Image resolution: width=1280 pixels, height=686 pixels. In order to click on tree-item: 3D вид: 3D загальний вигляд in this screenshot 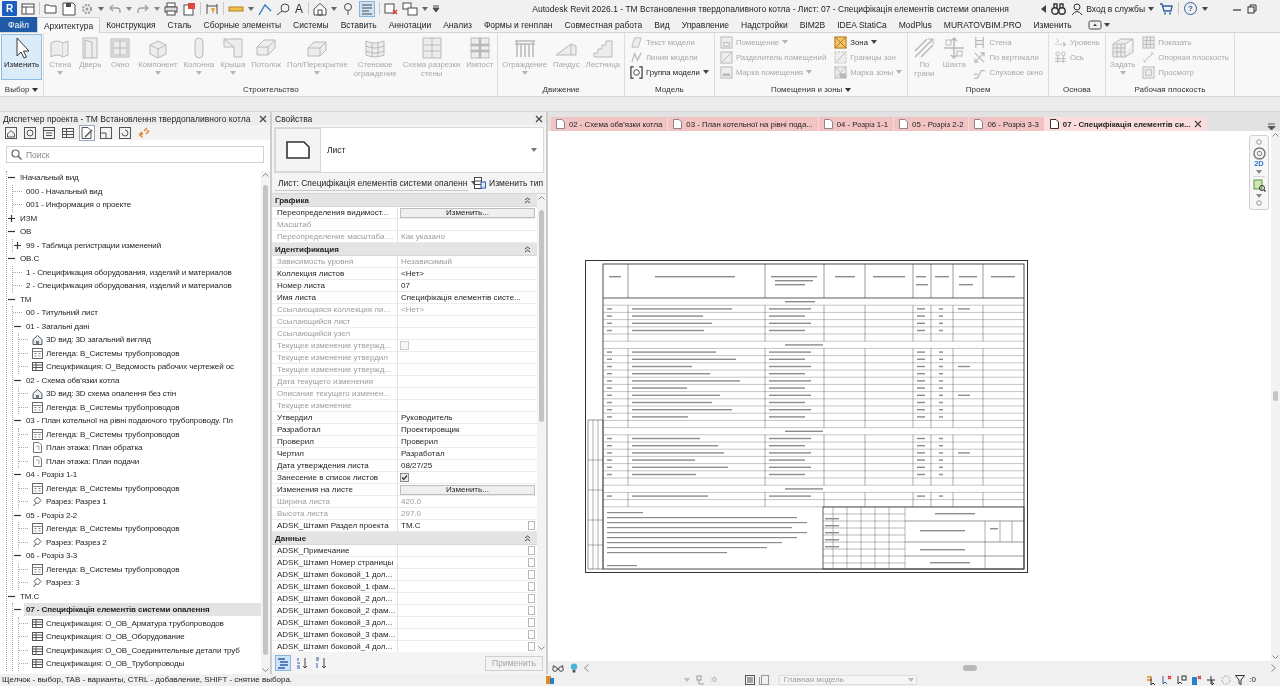, I will do `click(145, 340)`.